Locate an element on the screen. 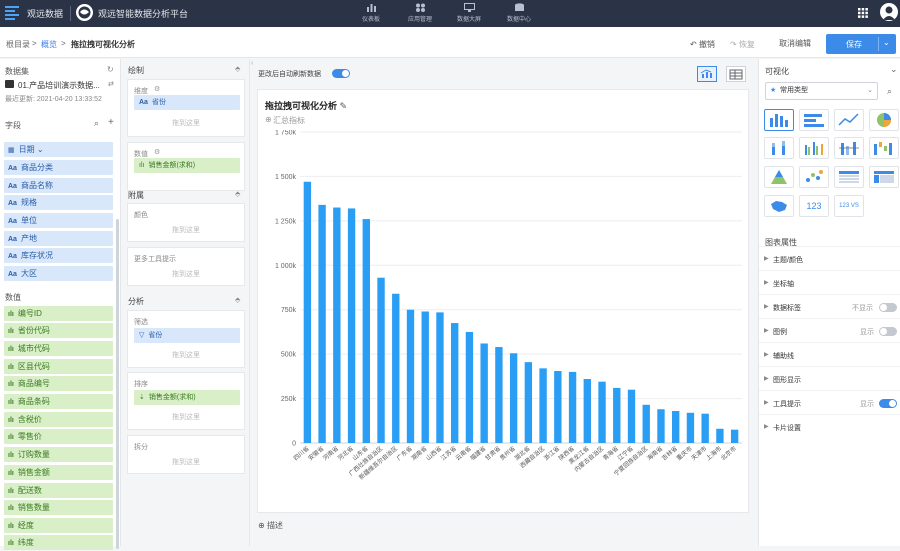  chart-type-scatter is located at coordinates (814, 177).